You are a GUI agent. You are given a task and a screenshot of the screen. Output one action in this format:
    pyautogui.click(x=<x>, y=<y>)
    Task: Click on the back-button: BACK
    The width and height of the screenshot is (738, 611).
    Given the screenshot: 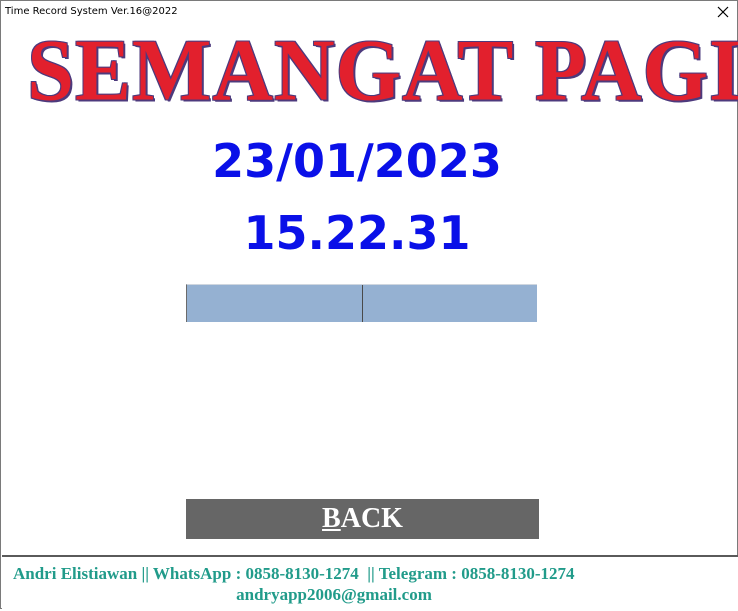 What is the action you would take?
    pyautogui.click(x=362, y=519)
    